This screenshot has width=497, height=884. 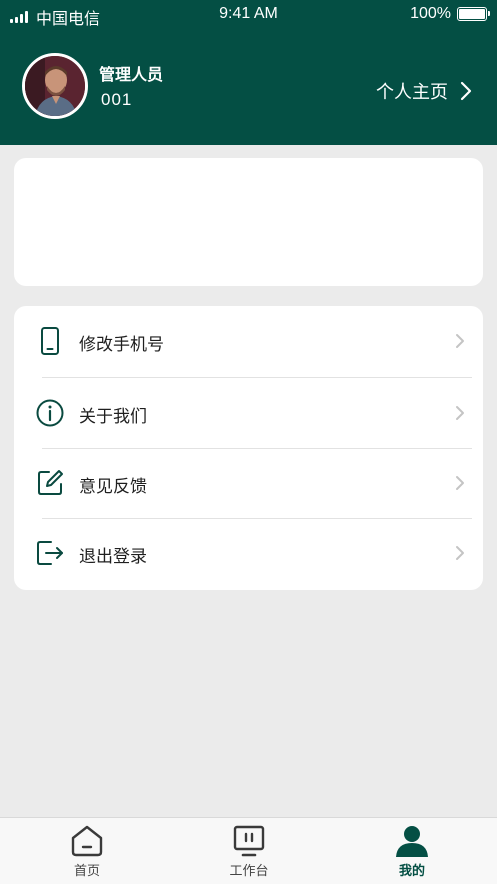 I want to click on avatar-image, so click(x=55, y=86).